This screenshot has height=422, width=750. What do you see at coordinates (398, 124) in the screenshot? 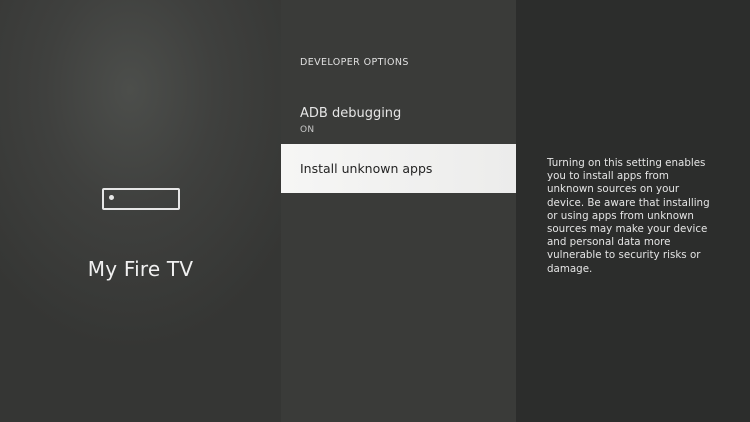
I see `menu-item-adb-debugging: ADB debugging ON` at bounding box center [398, 124].